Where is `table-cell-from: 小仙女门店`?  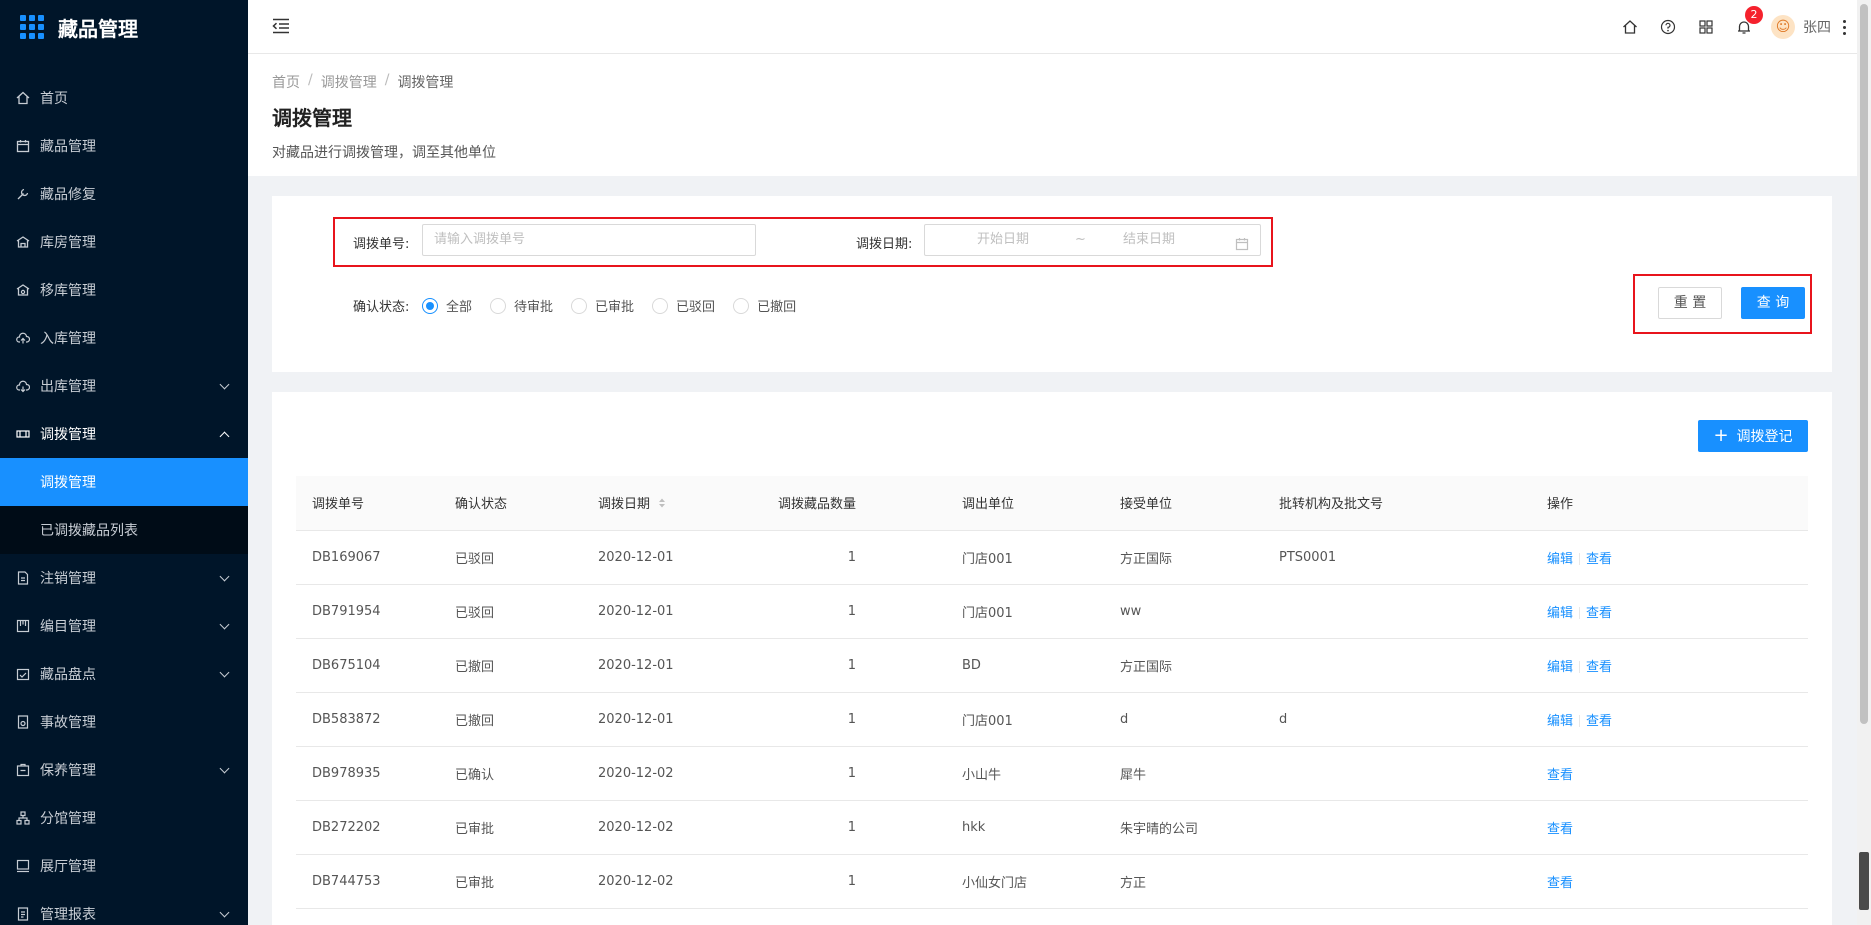
table-cell-from: 小仙女门店 is located at coordinates (1025, 881).